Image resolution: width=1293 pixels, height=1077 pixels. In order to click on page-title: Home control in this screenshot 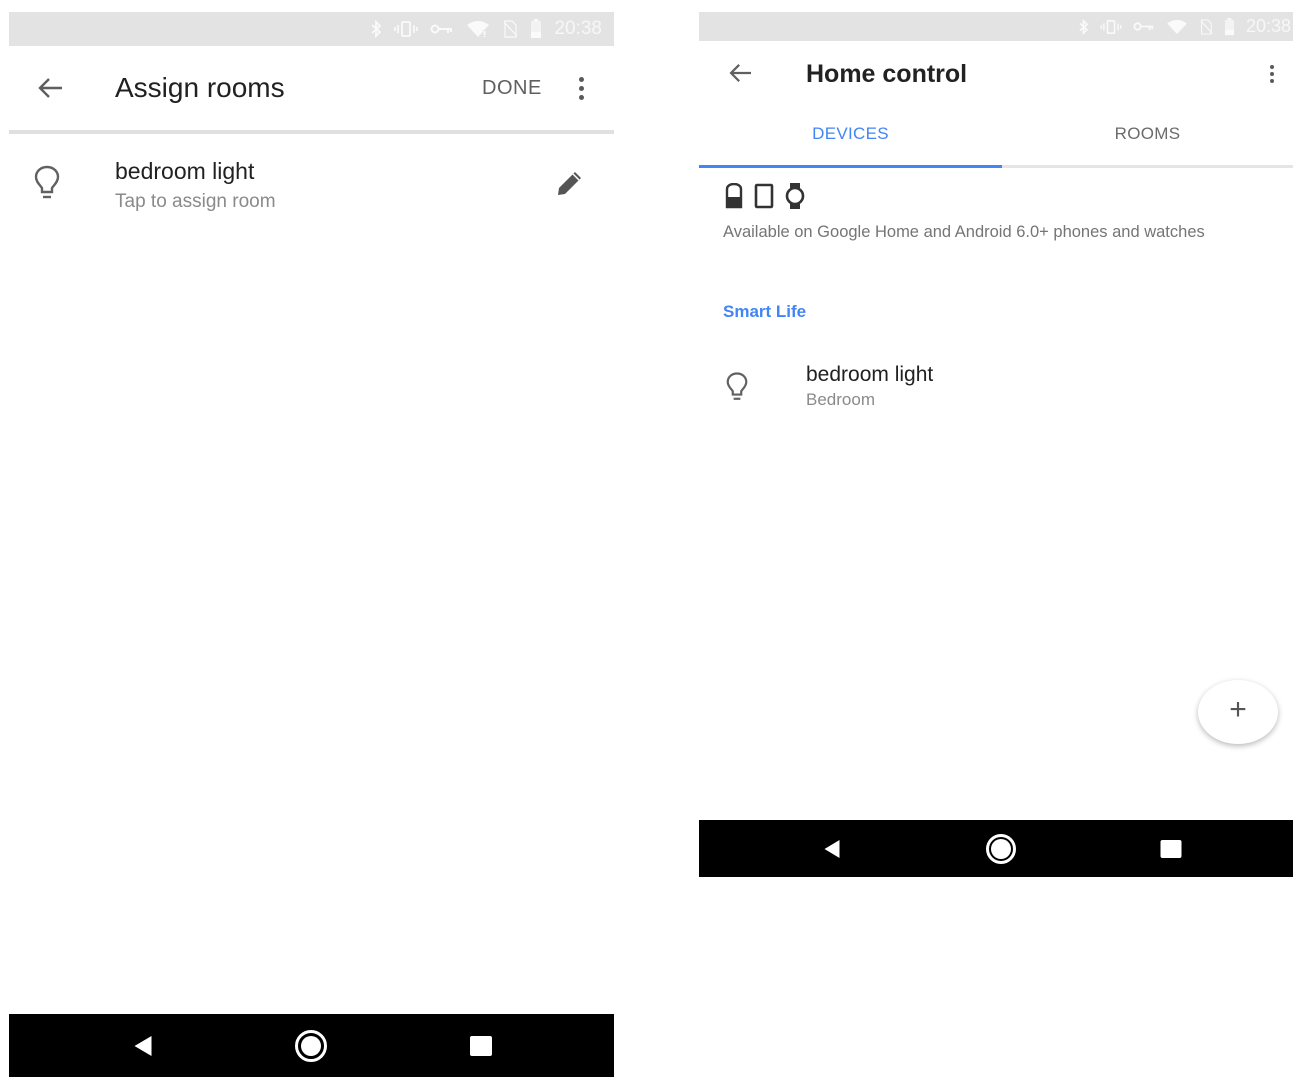, I will do `click(887, 74)`.